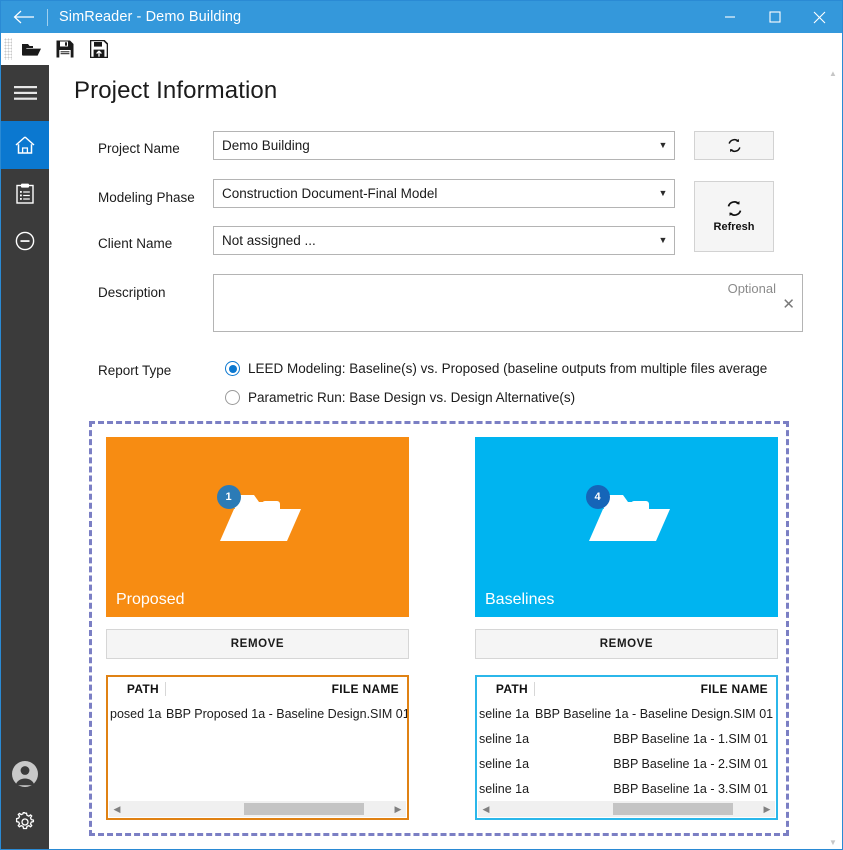 The height and width of the screenshot is (850, 843). Describe the element at coordinates (150, 599) in the screenshot. I see `proposed-card-label: Proposed` at that location.